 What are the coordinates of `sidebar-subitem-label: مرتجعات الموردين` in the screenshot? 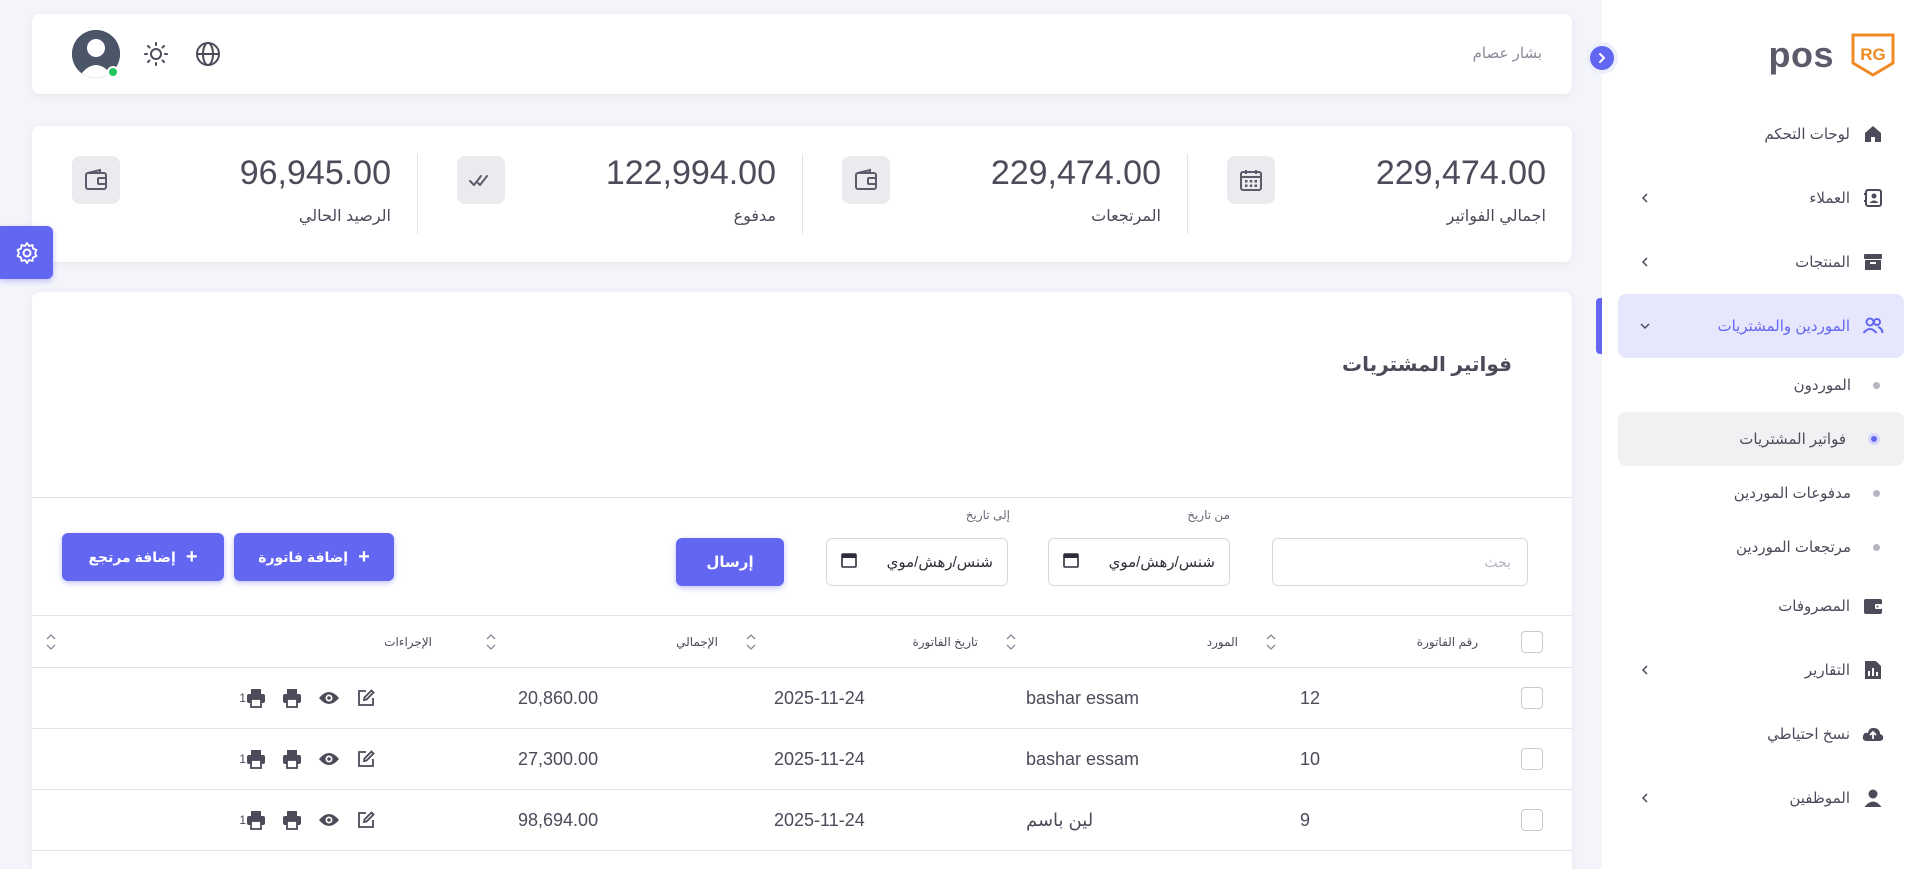 It's located at (1793, 547).